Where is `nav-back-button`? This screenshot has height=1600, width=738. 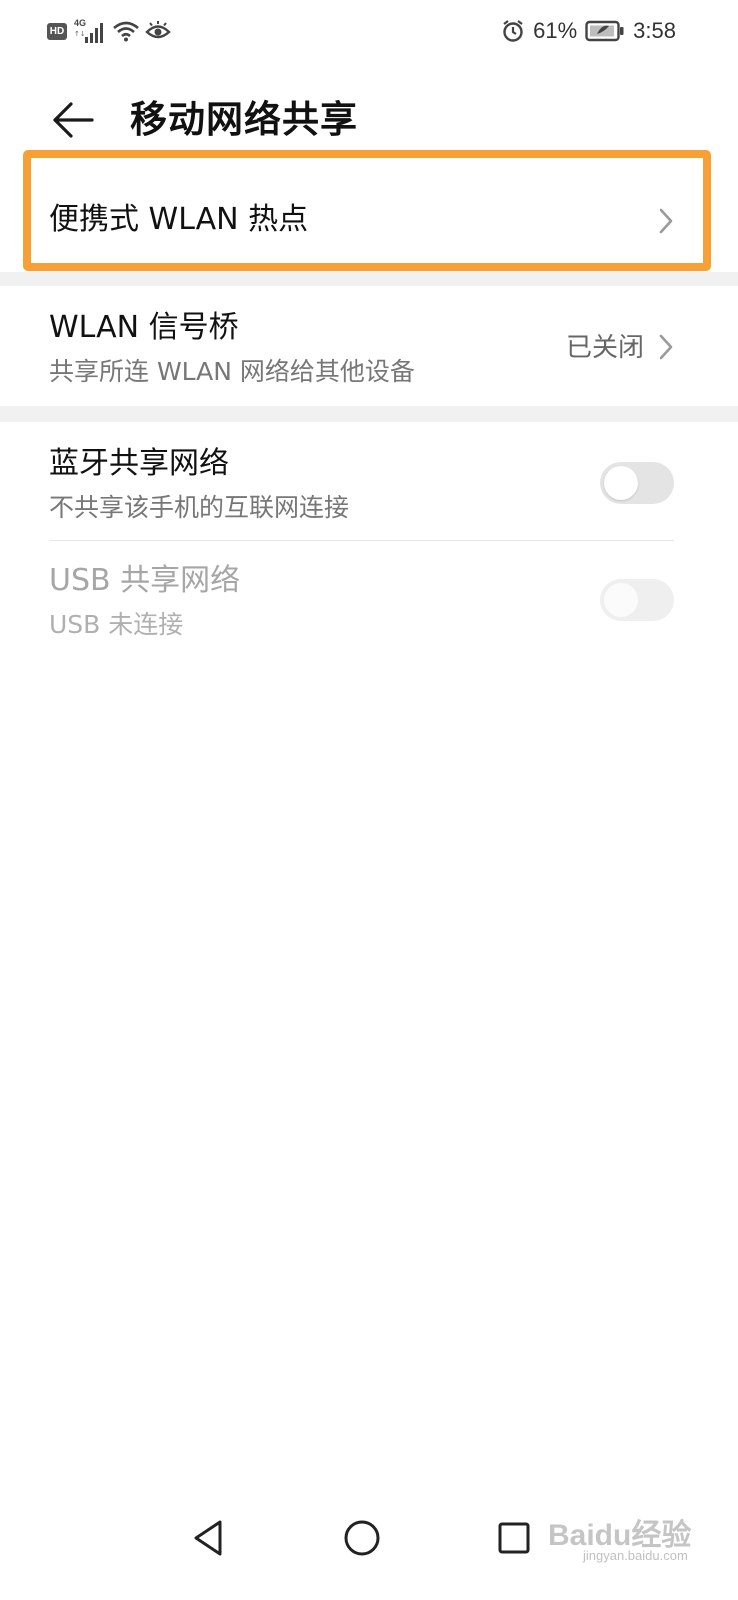 nav-back-button is located at coordinates (208, 1538).